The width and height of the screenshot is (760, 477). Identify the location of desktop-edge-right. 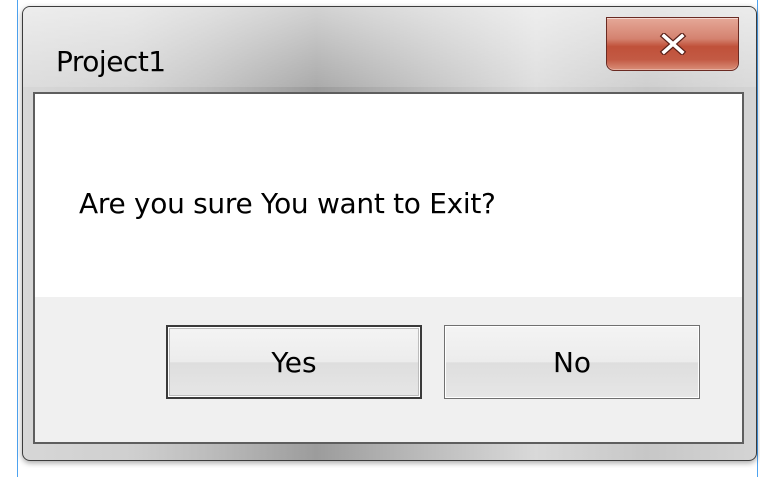
(757, 238).